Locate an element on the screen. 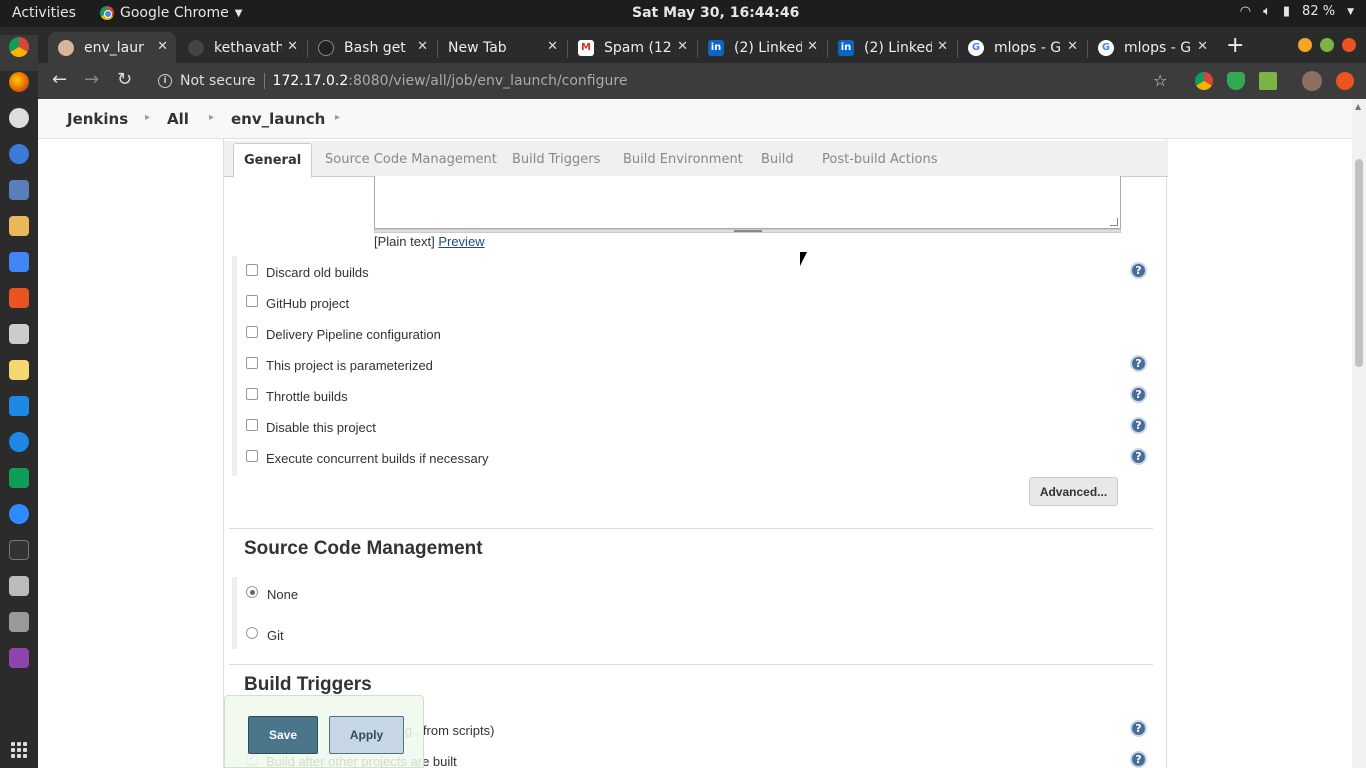  thunderbird-icon is located at coordinates (19, 154).